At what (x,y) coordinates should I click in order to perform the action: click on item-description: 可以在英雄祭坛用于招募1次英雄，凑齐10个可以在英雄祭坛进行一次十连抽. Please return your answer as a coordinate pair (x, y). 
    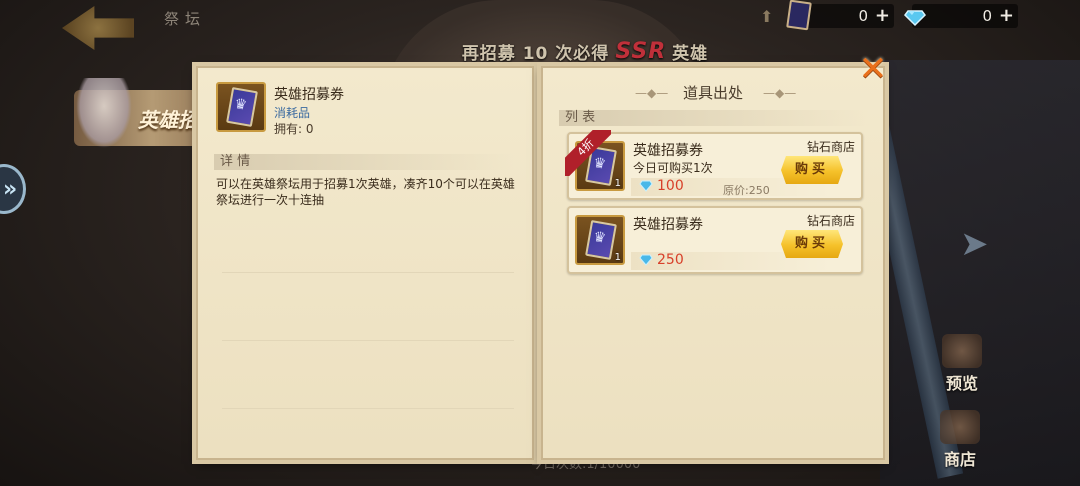
    Looking at the image, I should click on (365, 192).